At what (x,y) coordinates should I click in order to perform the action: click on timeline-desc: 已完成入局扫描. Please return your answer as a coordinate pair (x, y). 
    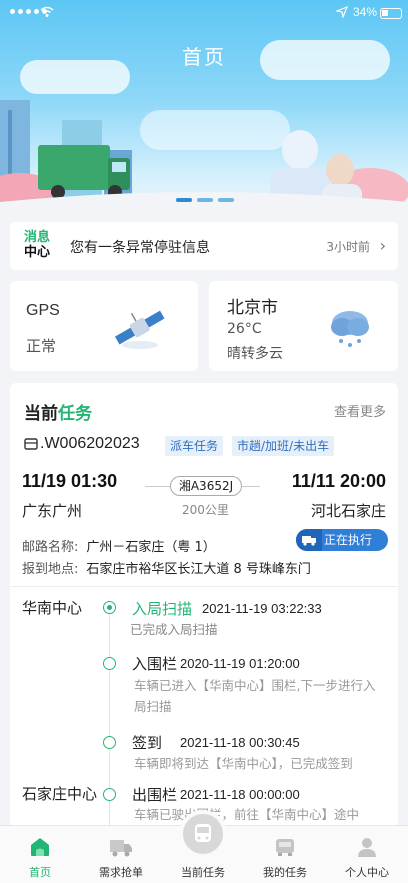
    Looking at the image, I should click on (174, 629).